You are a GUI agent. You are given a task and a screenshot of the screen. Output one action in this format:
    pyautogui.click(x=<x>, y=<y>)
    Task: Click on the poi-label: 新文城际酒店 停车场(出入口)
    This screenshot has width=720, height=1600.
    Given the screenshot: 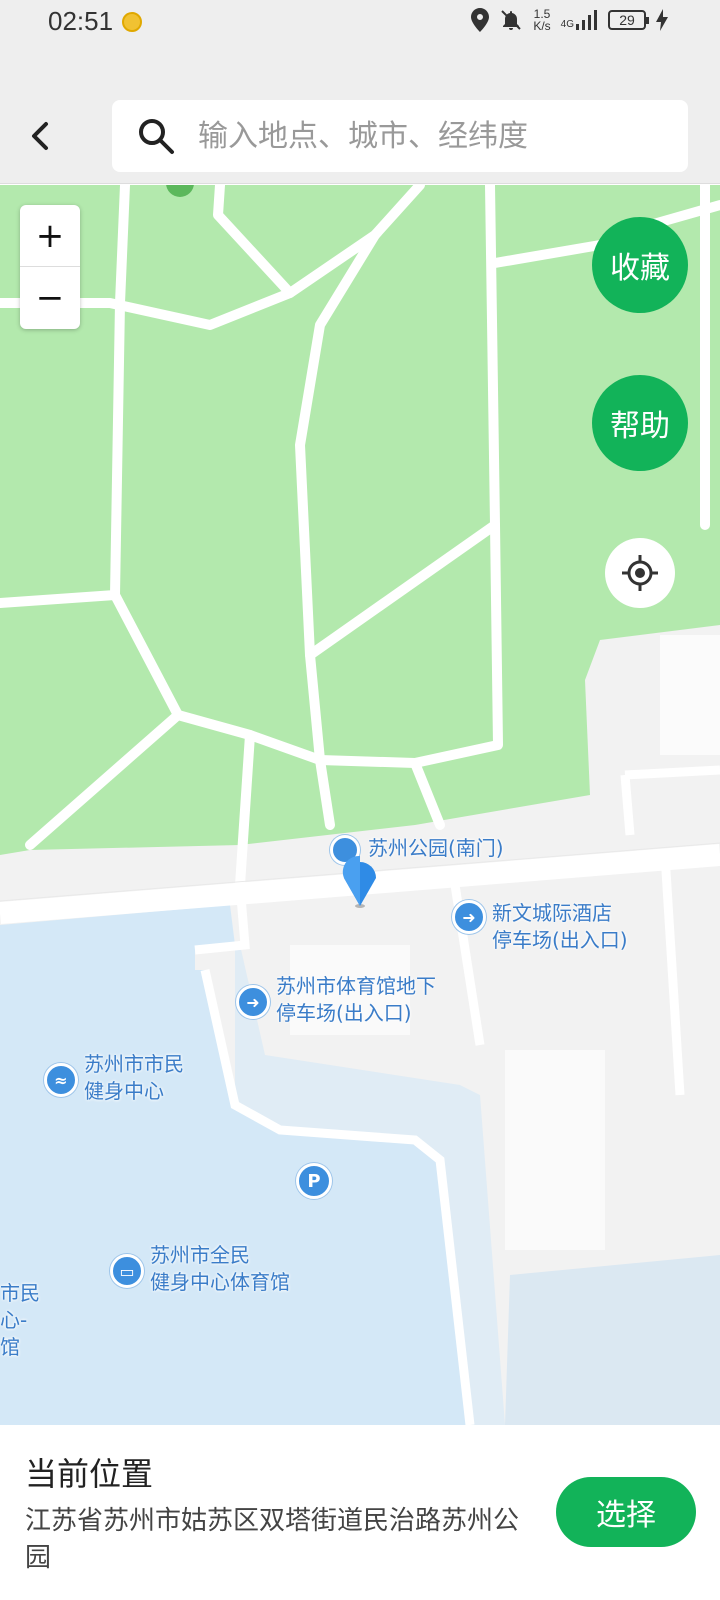 What is the action you would take?
    pyautogui.click(x=560, y=926)
    